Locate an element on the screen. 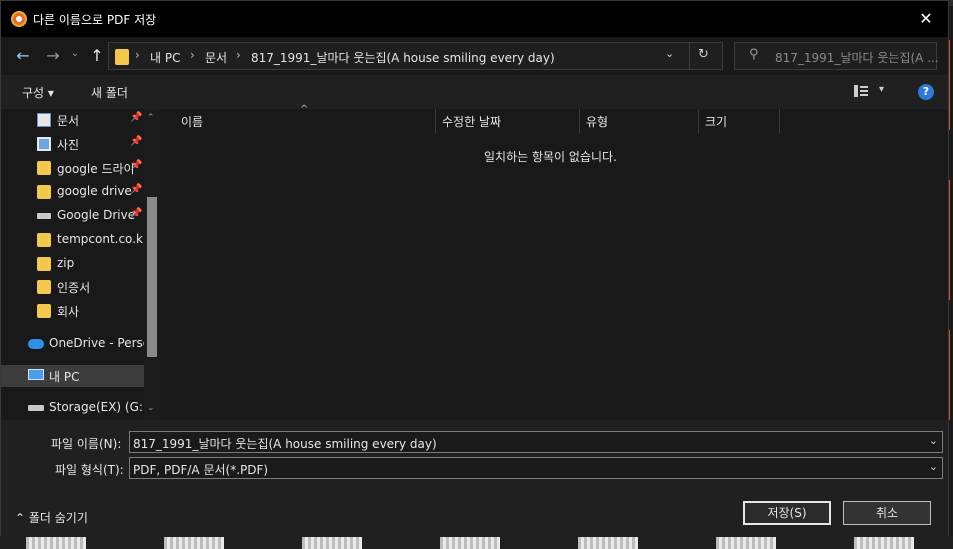 Image resolution: width=953 pixels, height=549 pixels. nav-item-google-drive-kr: google 드라이 📌 is located at coordinates (72, 168).